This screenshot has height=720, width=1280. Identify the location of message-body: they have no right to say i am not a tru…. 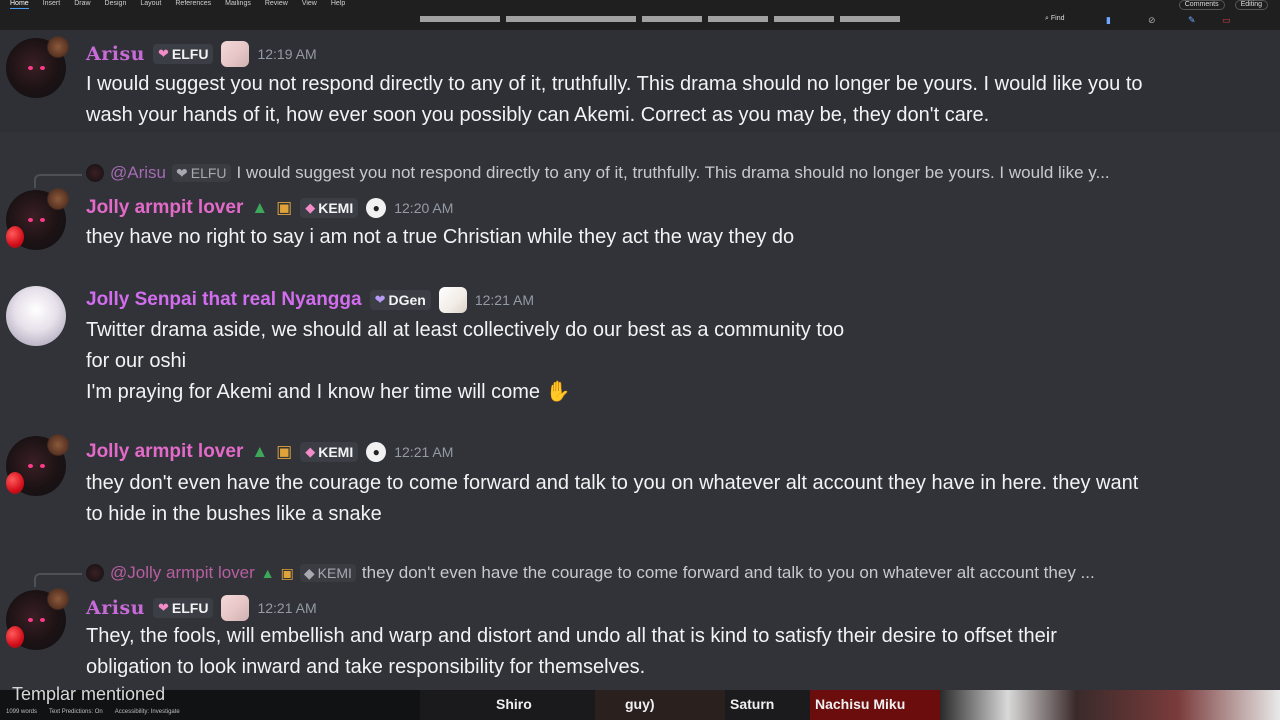
(671, 237).